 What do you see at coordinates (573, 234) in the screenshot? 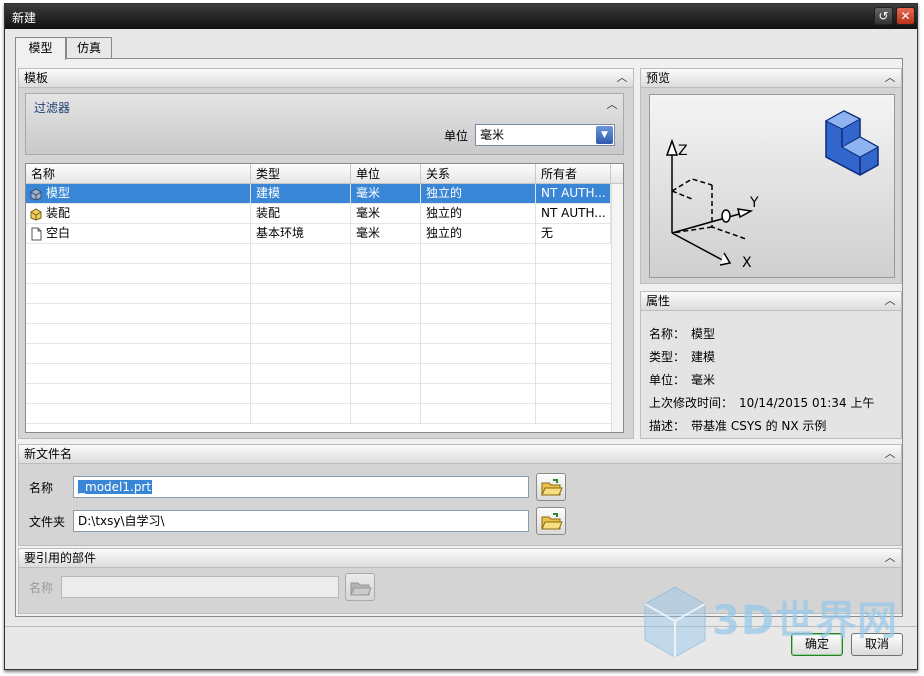
I see `cell-owner: 无` at bounding box center [573, 234].